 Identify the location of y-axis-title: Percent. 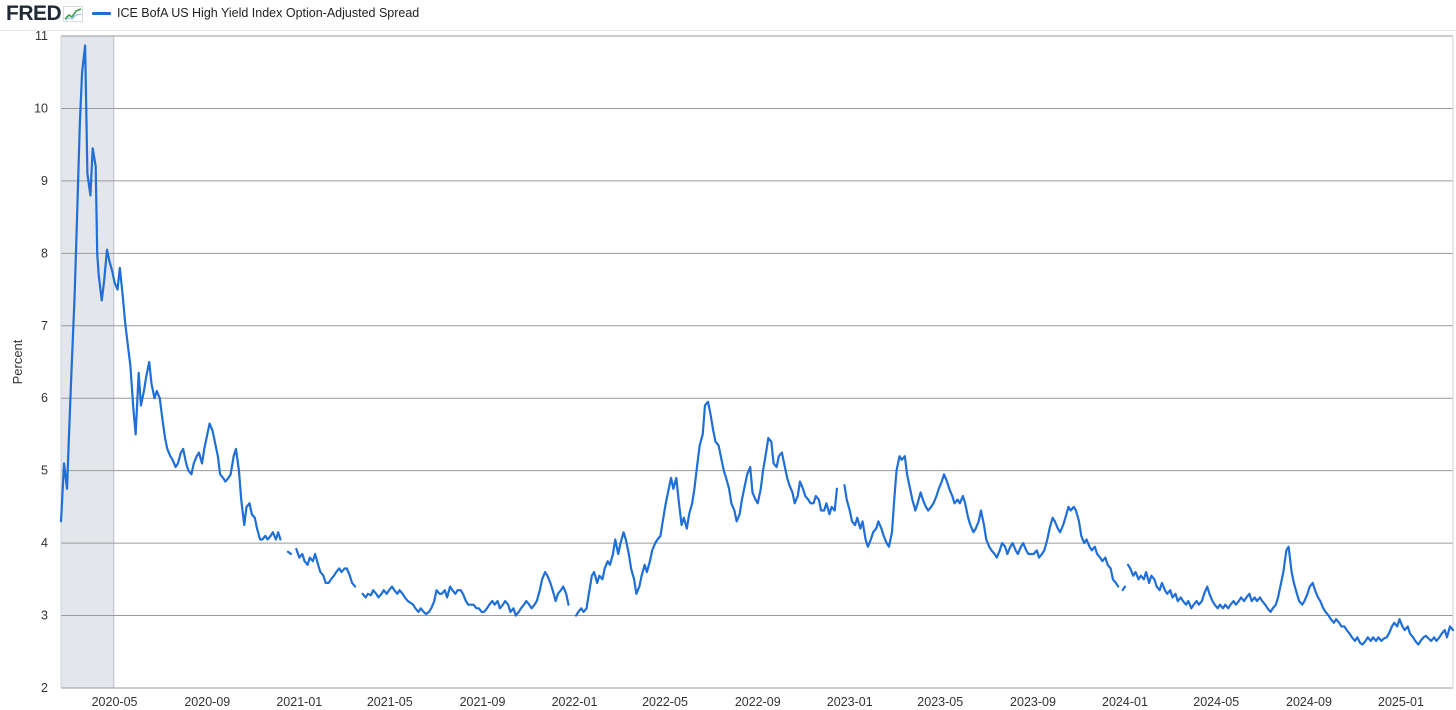
(17, 361).